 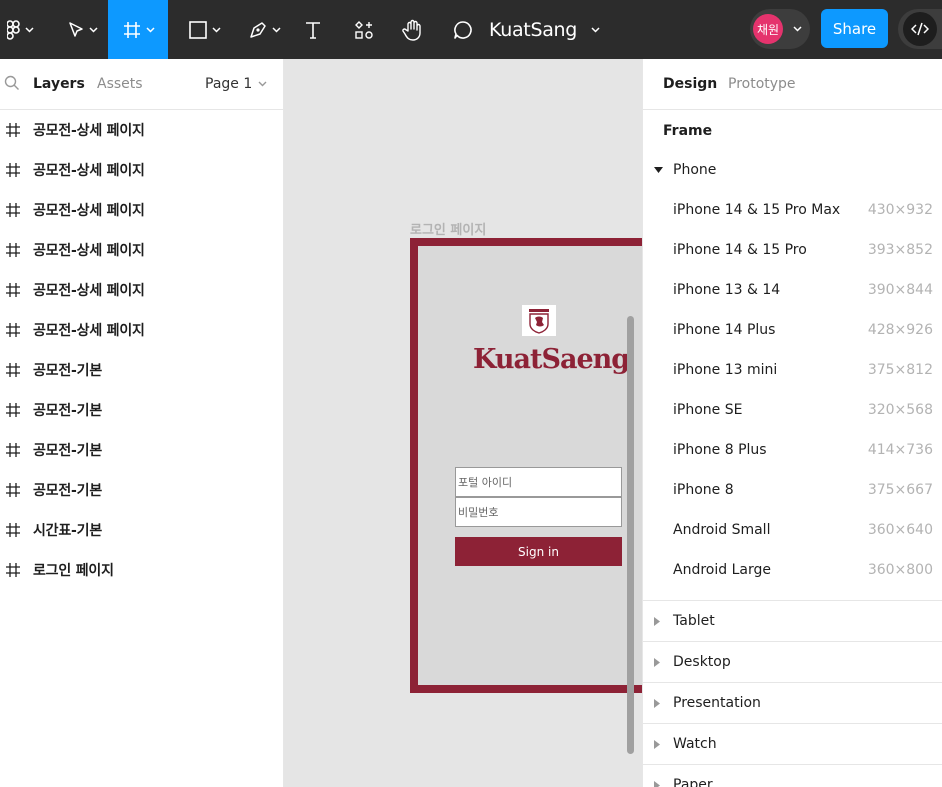 I want to click on hand-tool-button, so click(x=413, y=29).